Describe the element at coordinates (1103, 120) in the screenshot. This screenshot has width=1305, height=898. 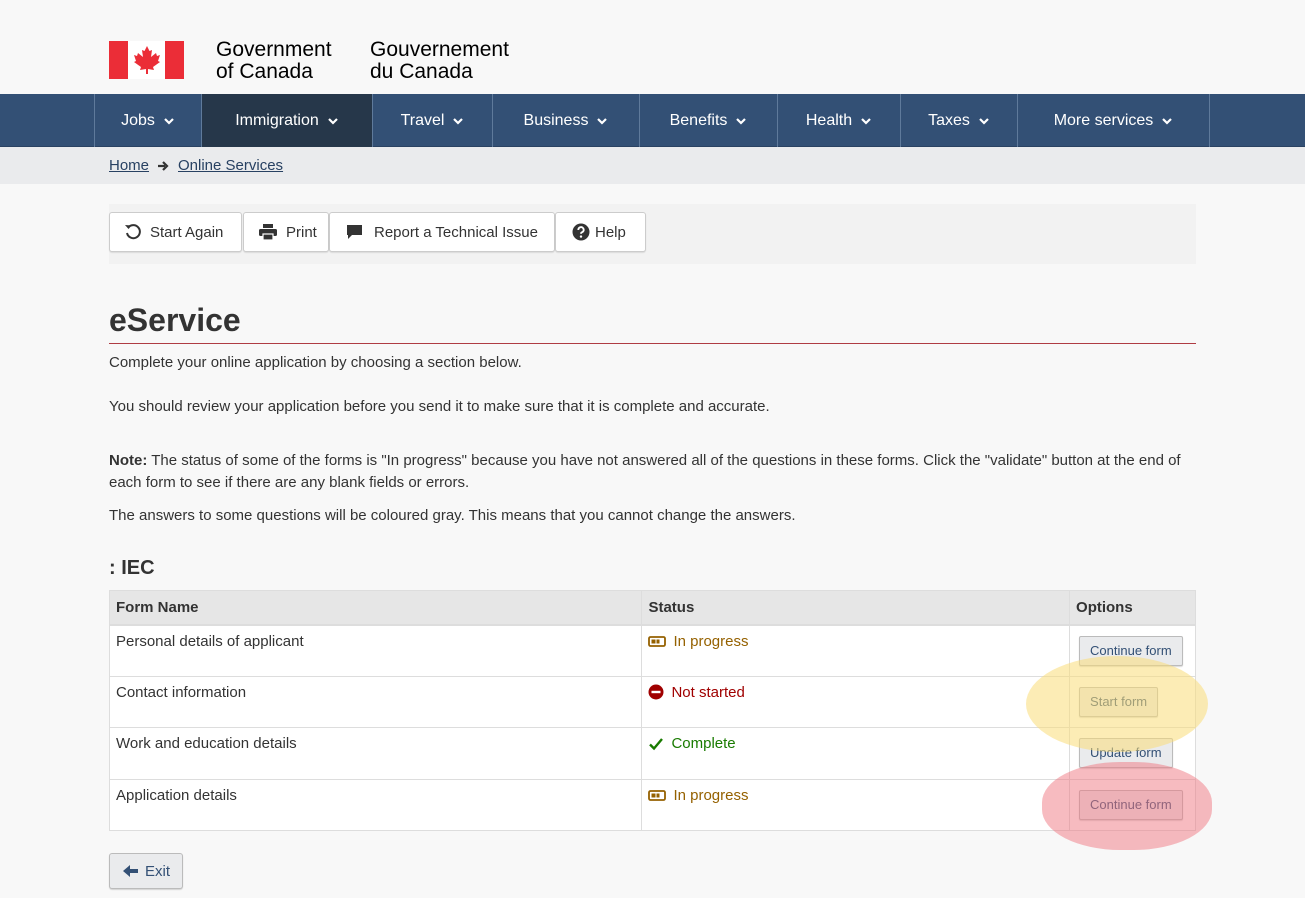
I see `menu-item-label: More services` at that location.